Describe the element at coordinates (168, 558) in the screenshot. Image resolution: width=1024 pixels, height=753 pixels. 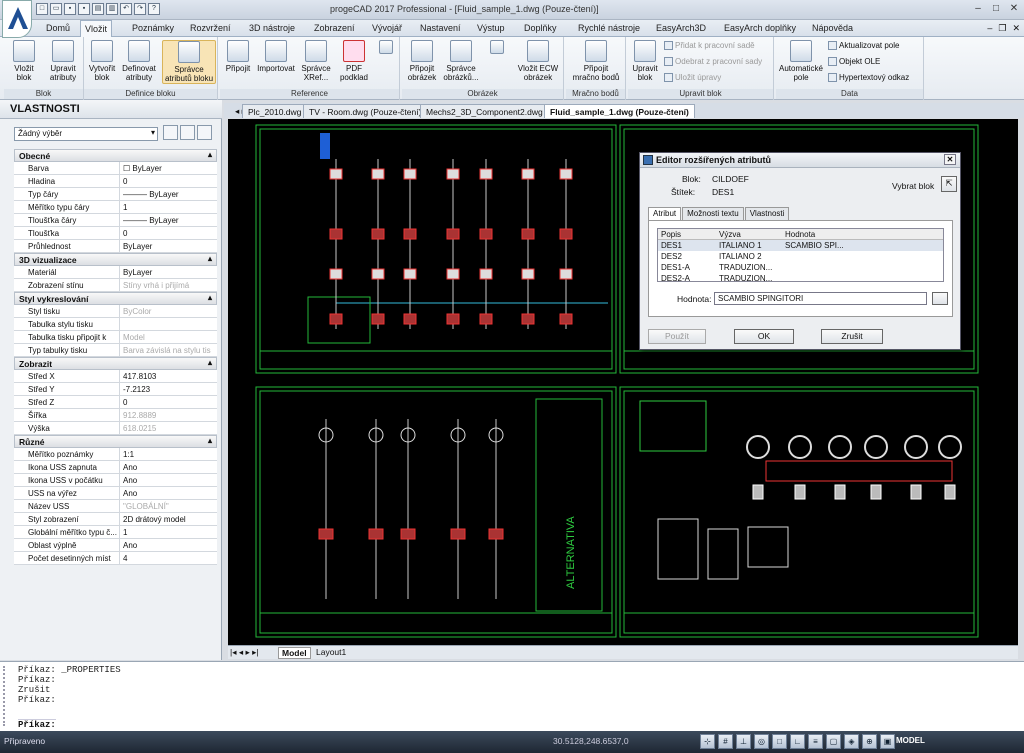
I see `property-value: 4` at that location.